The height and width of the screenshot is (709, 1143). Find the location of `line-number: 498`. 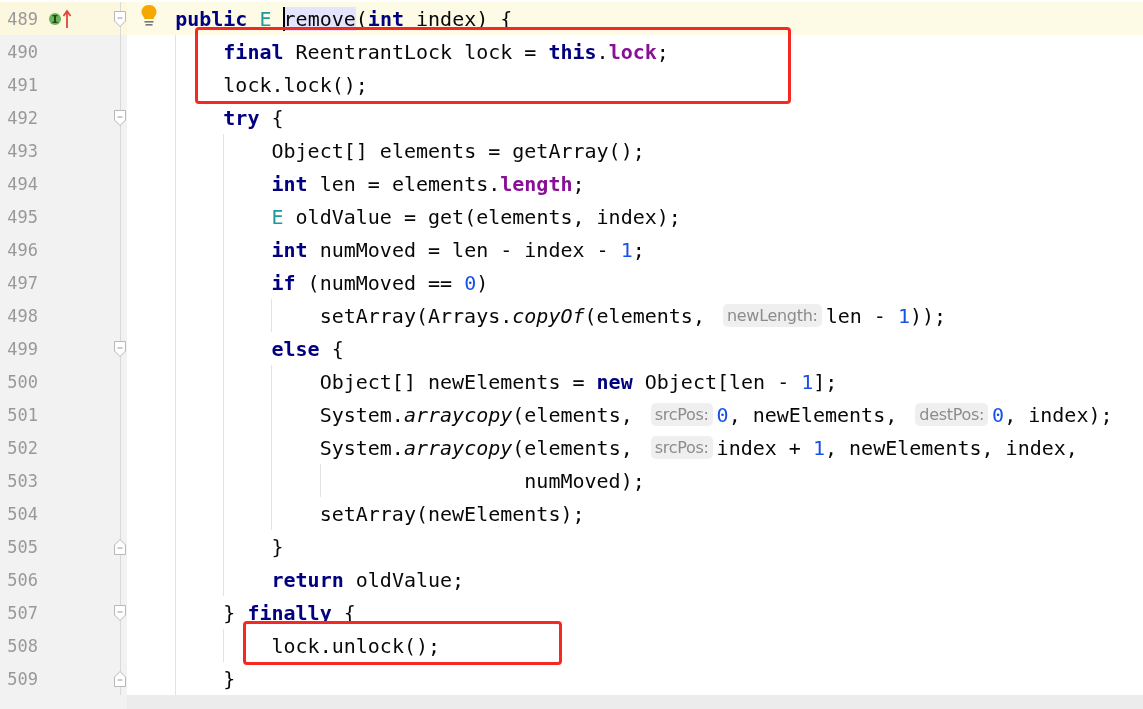

line-number: 498 is located at coordinates (22, 315).